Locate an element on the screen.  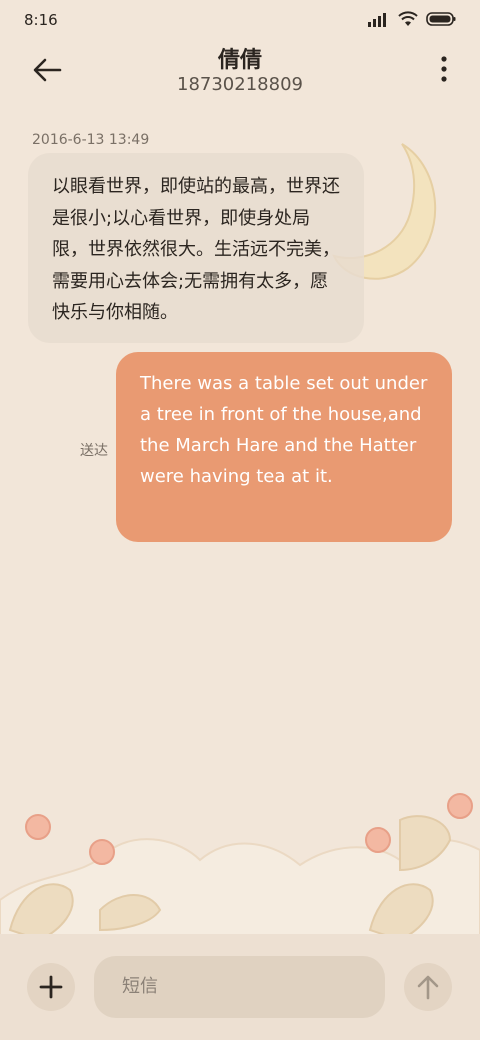
add-attachment-button is located at coordinates (51, 987).